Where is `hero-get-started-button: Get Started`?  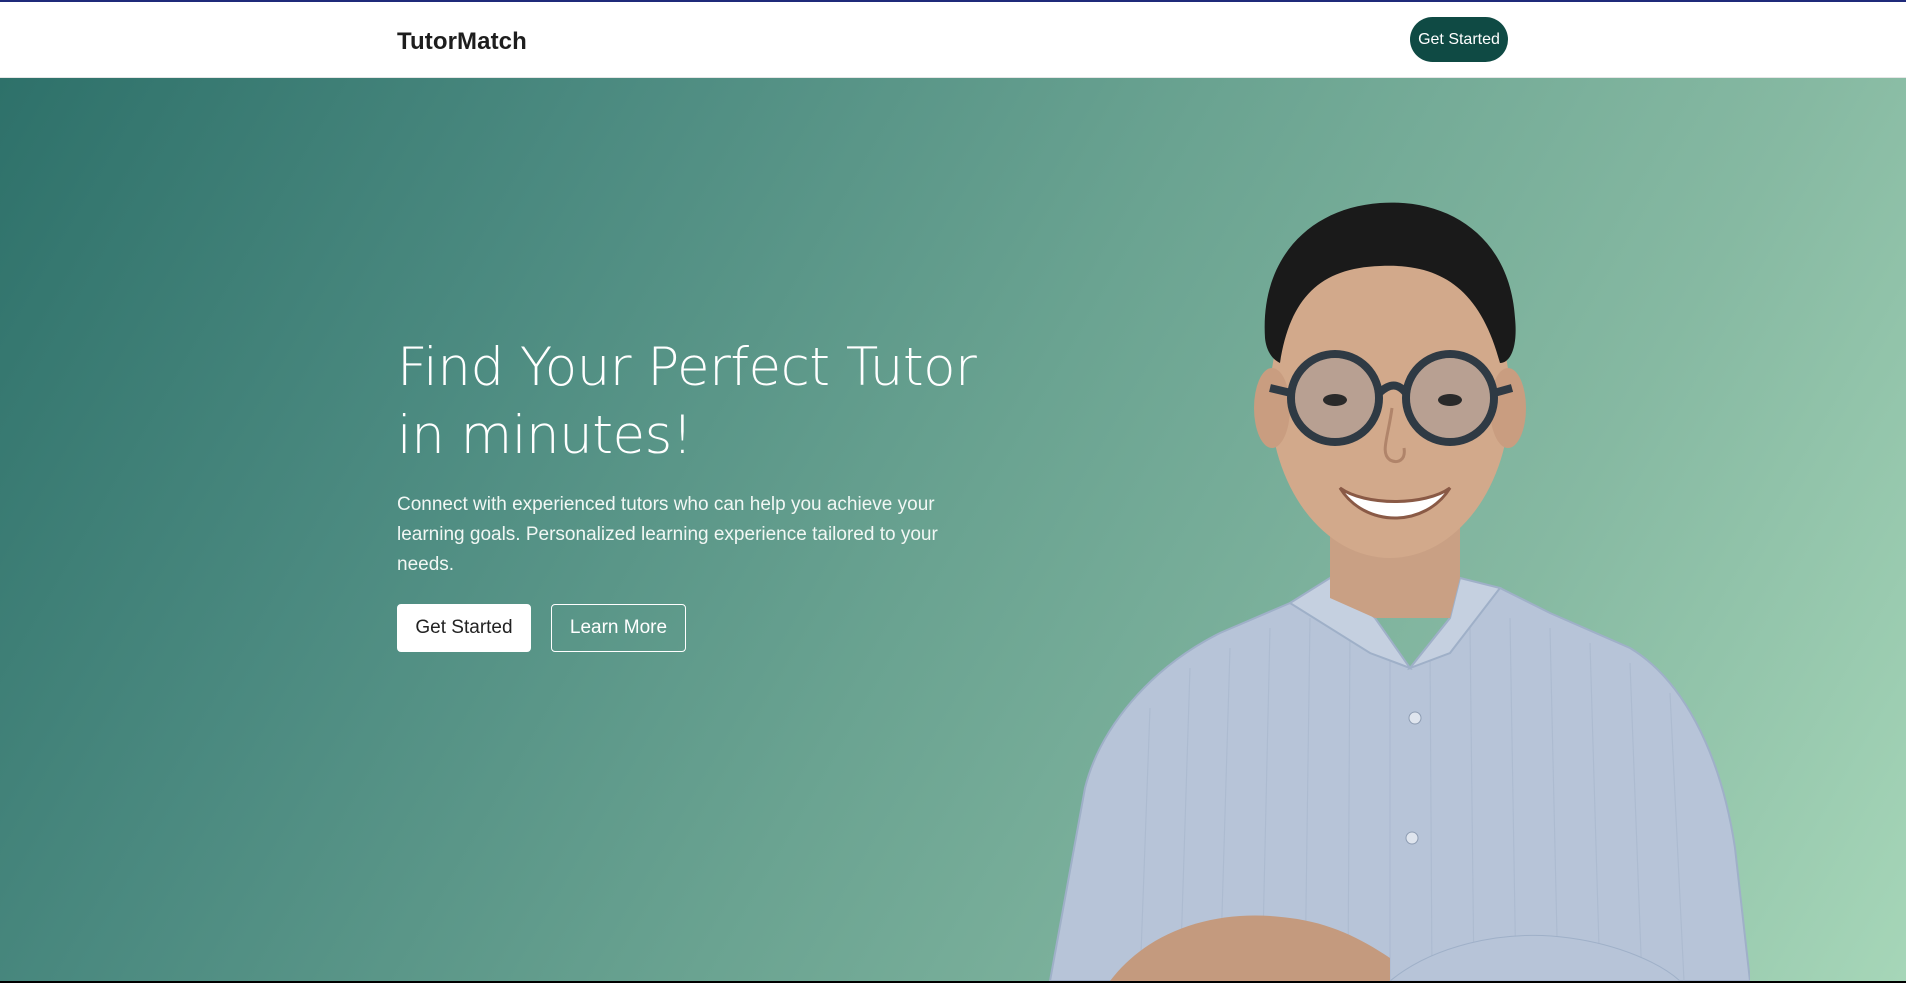 hero-get-started-button: Get Started is located at coordinates (464, 628).